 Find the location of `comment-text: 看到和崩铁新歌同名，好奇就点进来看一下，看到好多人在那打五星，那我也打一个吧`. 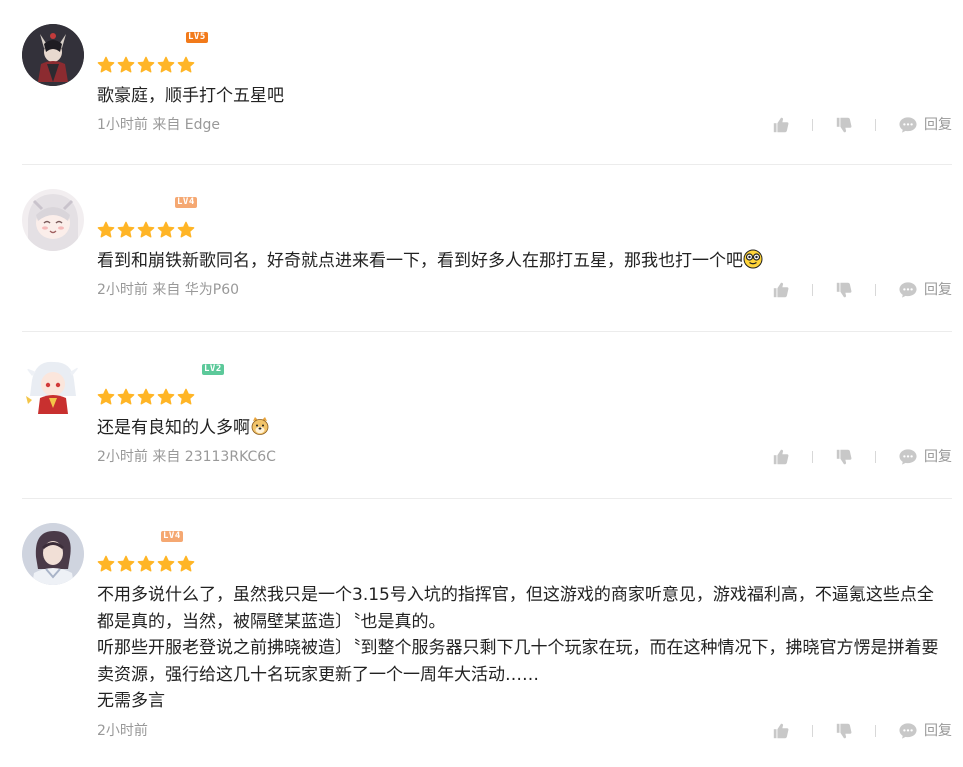

comment-text: 看到和崩铁新歌同名，好奇就点进来看一下，看到好多人在那打五星，那我也打一个吧 is located at coordinates (522, 261).